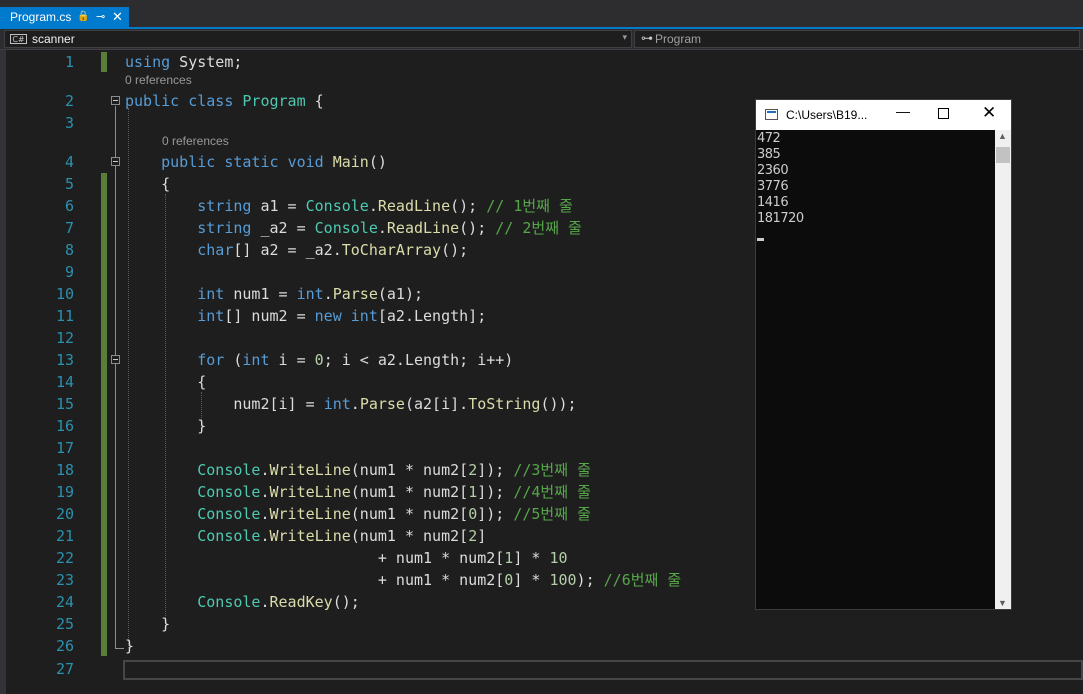 This screenshot has width=1083, height=694. Describe the element at coordinates (64, 338) in the screenshot. I see `line-number: 12` at that location.